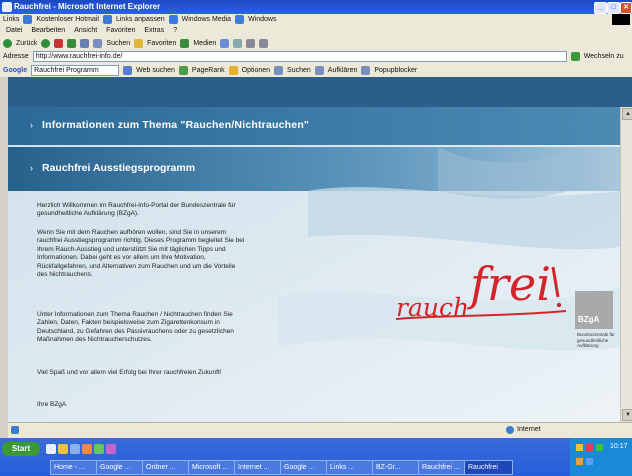  What do you see at coordinates (251, 43) in the screenshot?
I see `print-icon` at bounding box center [251, 43].